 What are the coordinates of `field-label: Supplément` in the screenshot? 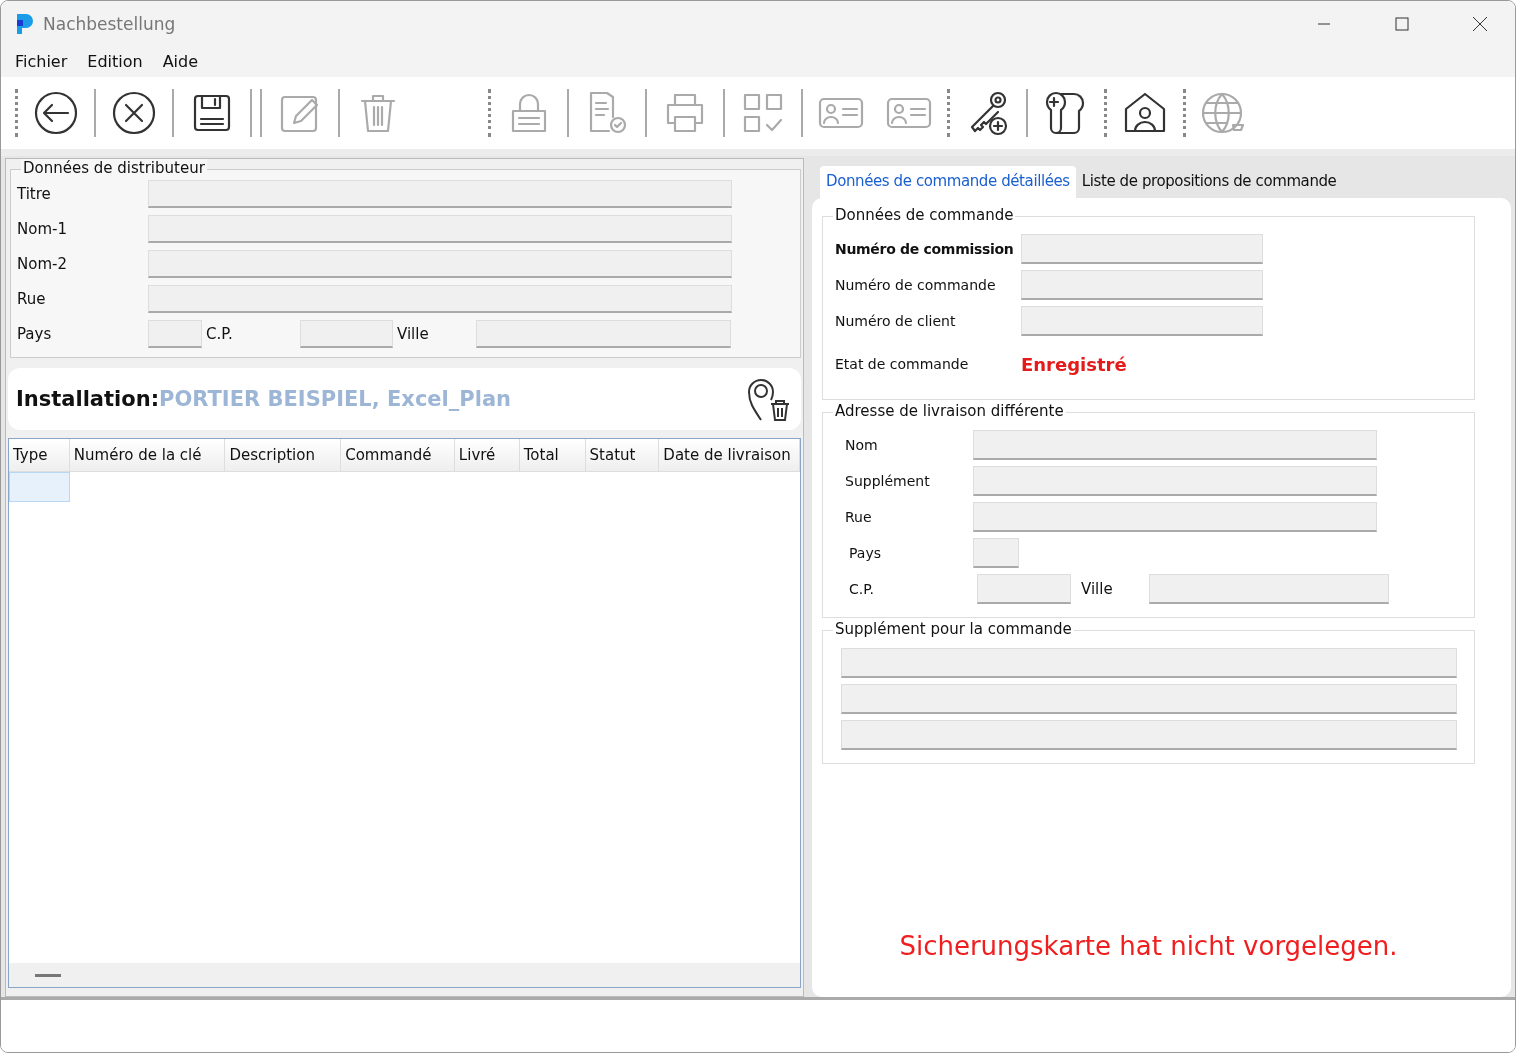 It's located at (887, 481).